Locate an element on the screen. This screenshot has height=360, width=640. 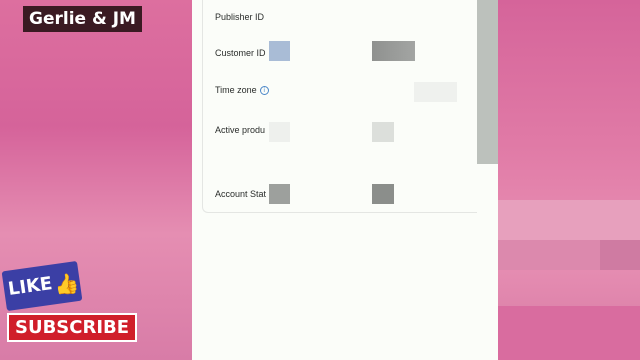
subscribe-button: SUBSCRIBE is located at coordinates (72, 327).